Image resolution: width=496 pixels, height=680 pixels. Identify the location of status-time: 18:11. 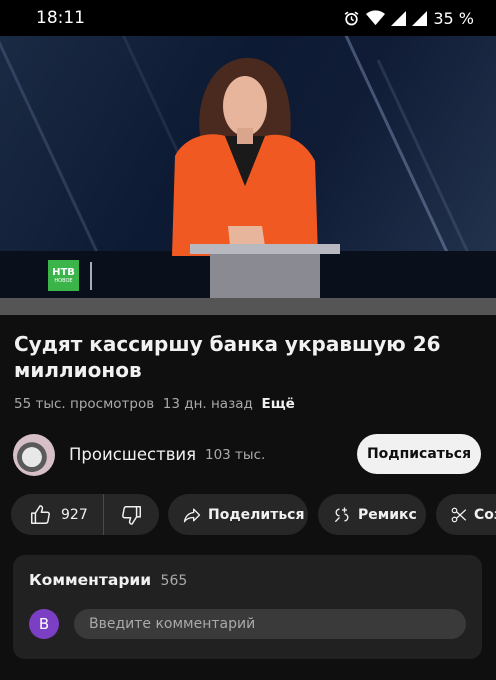
(60, 18).